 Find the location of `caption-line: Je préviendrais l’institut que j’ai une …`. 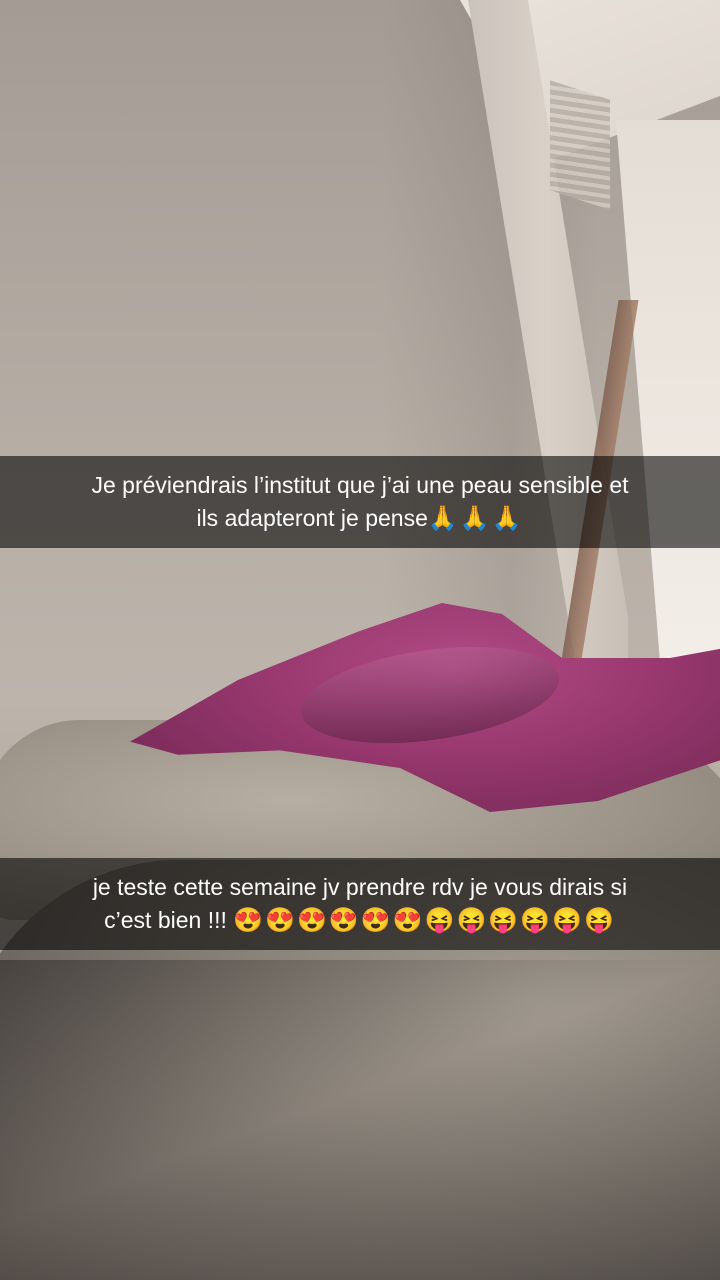

caption-line: Je préviendrais l’institut que j’ai une … is located at coordinates (360, 485).